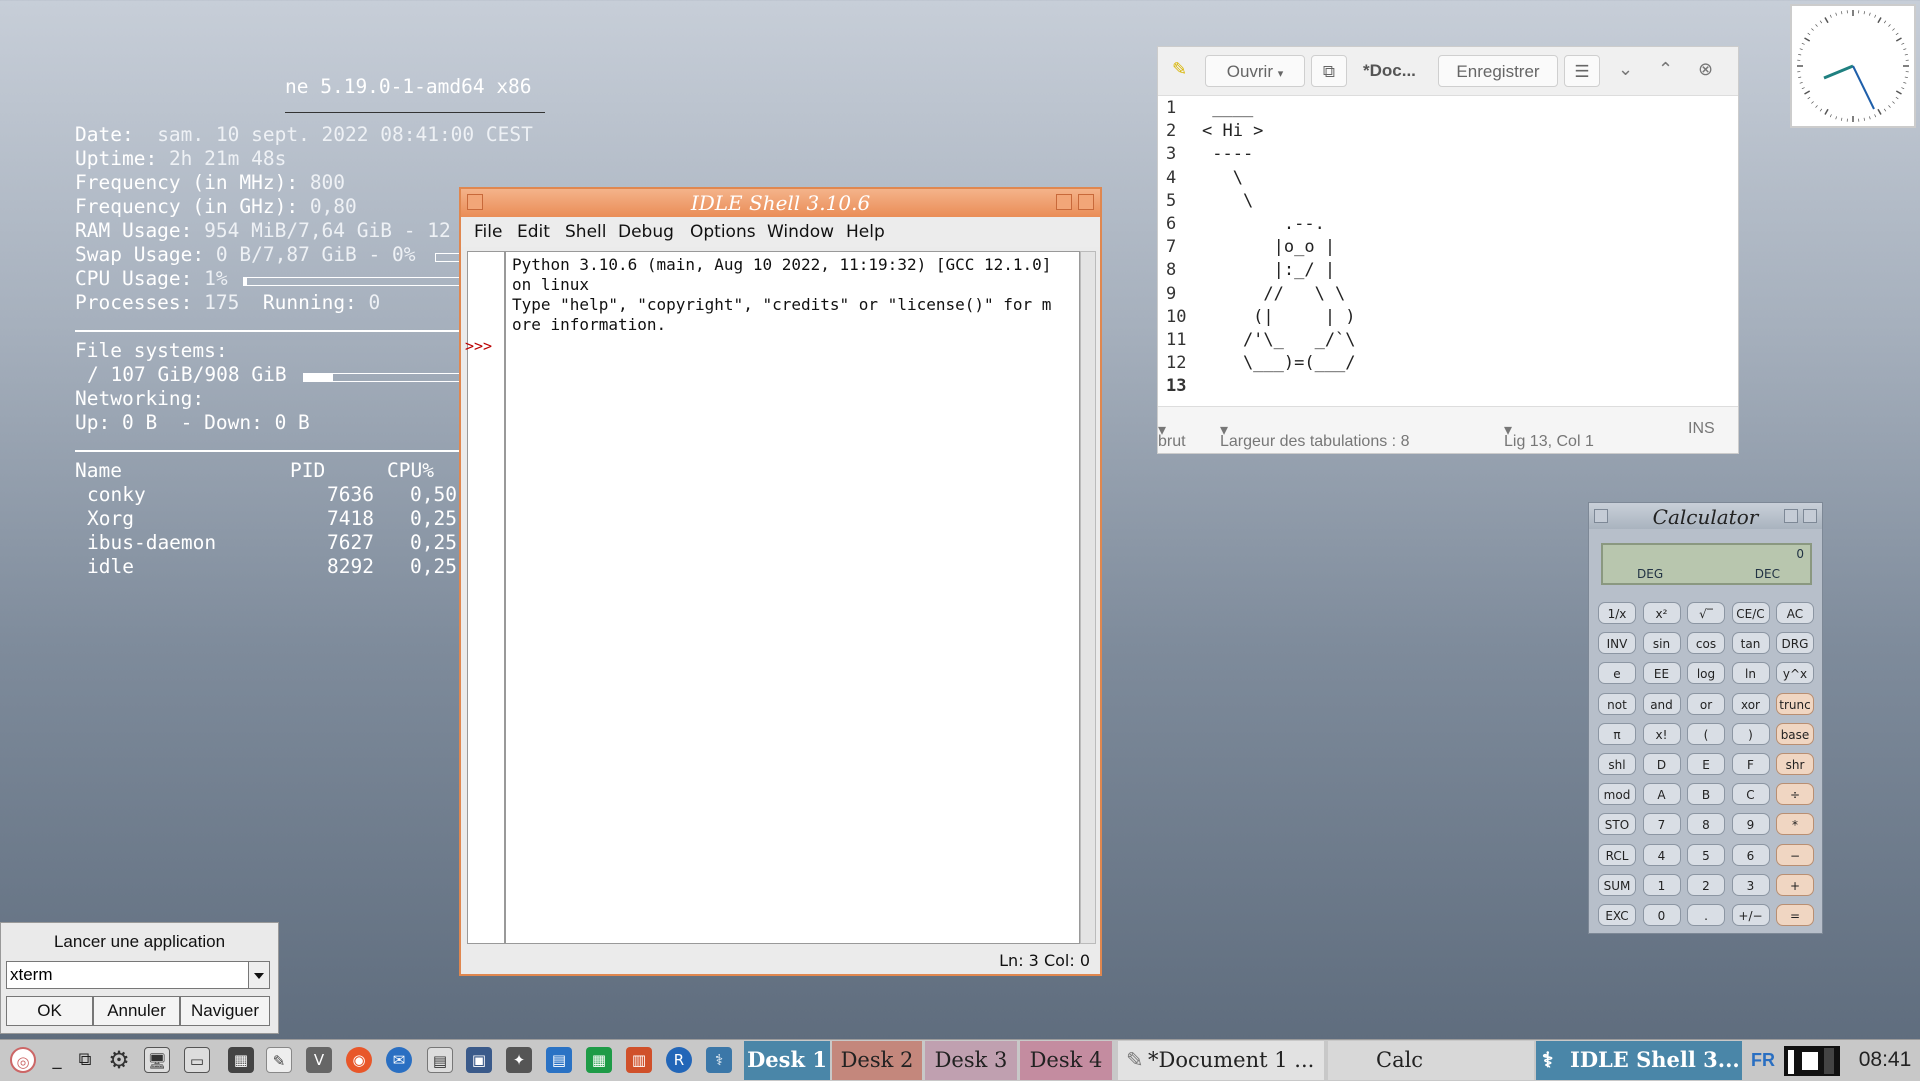 The height and width of the screenshot is (1081, 1920). I want to click on calc-key: base, so click(1795, 734).